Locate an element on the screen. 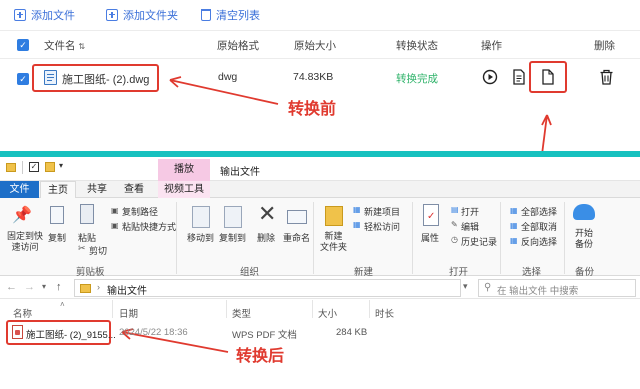 The width and height of the screenshot is (640, 389). search-input: ⚲ 在 输出文件 中搜索 is located at coordinates (557, 288).